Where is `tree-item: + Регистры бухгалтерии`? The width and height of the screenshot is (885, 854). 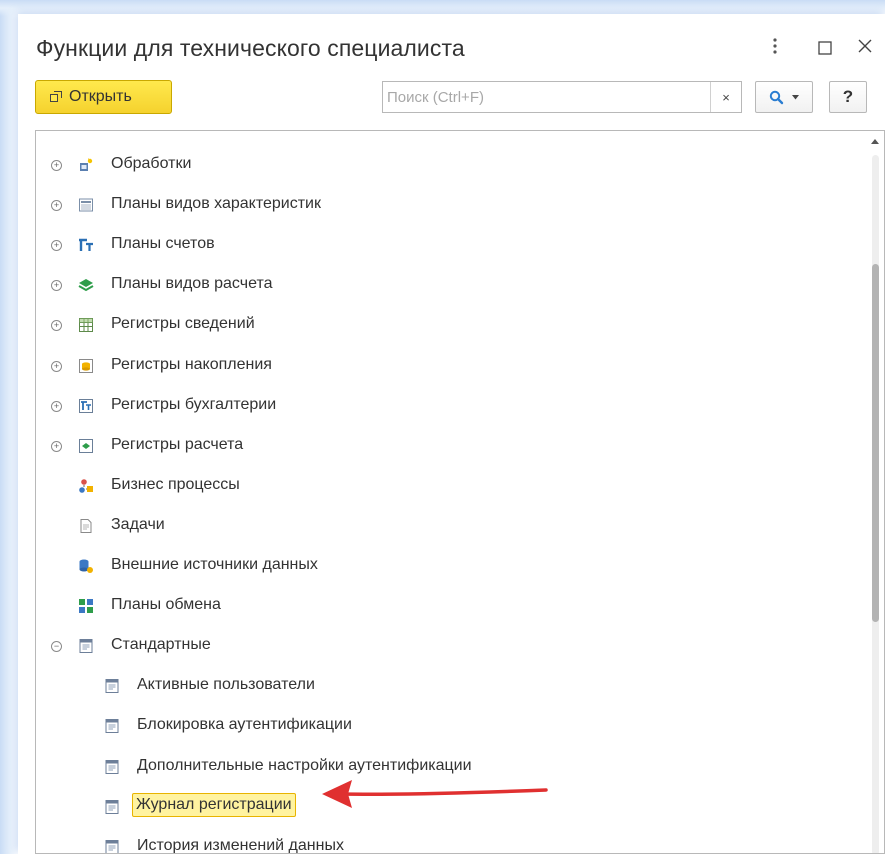
tree-item: + Регистры бухгалтерии is located at coordinates (441, 406).